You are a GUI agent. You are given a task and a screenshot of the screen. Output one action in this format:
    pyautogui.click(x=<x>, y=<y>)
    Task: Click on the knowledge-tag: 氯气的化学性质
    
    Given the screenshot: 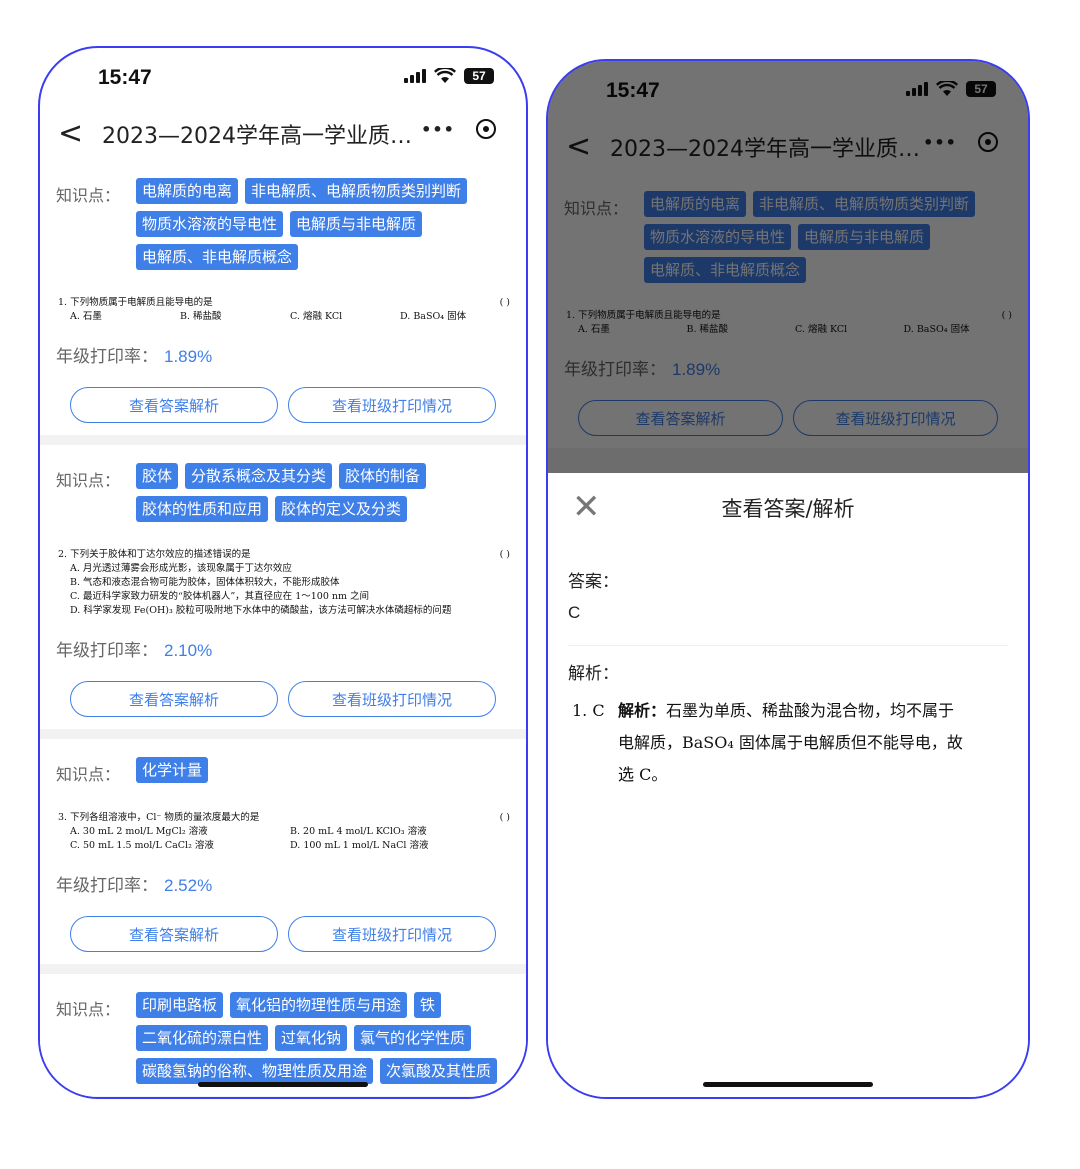 What is the action you would take?
    pyautogui.click(x=413, y=1038)
    